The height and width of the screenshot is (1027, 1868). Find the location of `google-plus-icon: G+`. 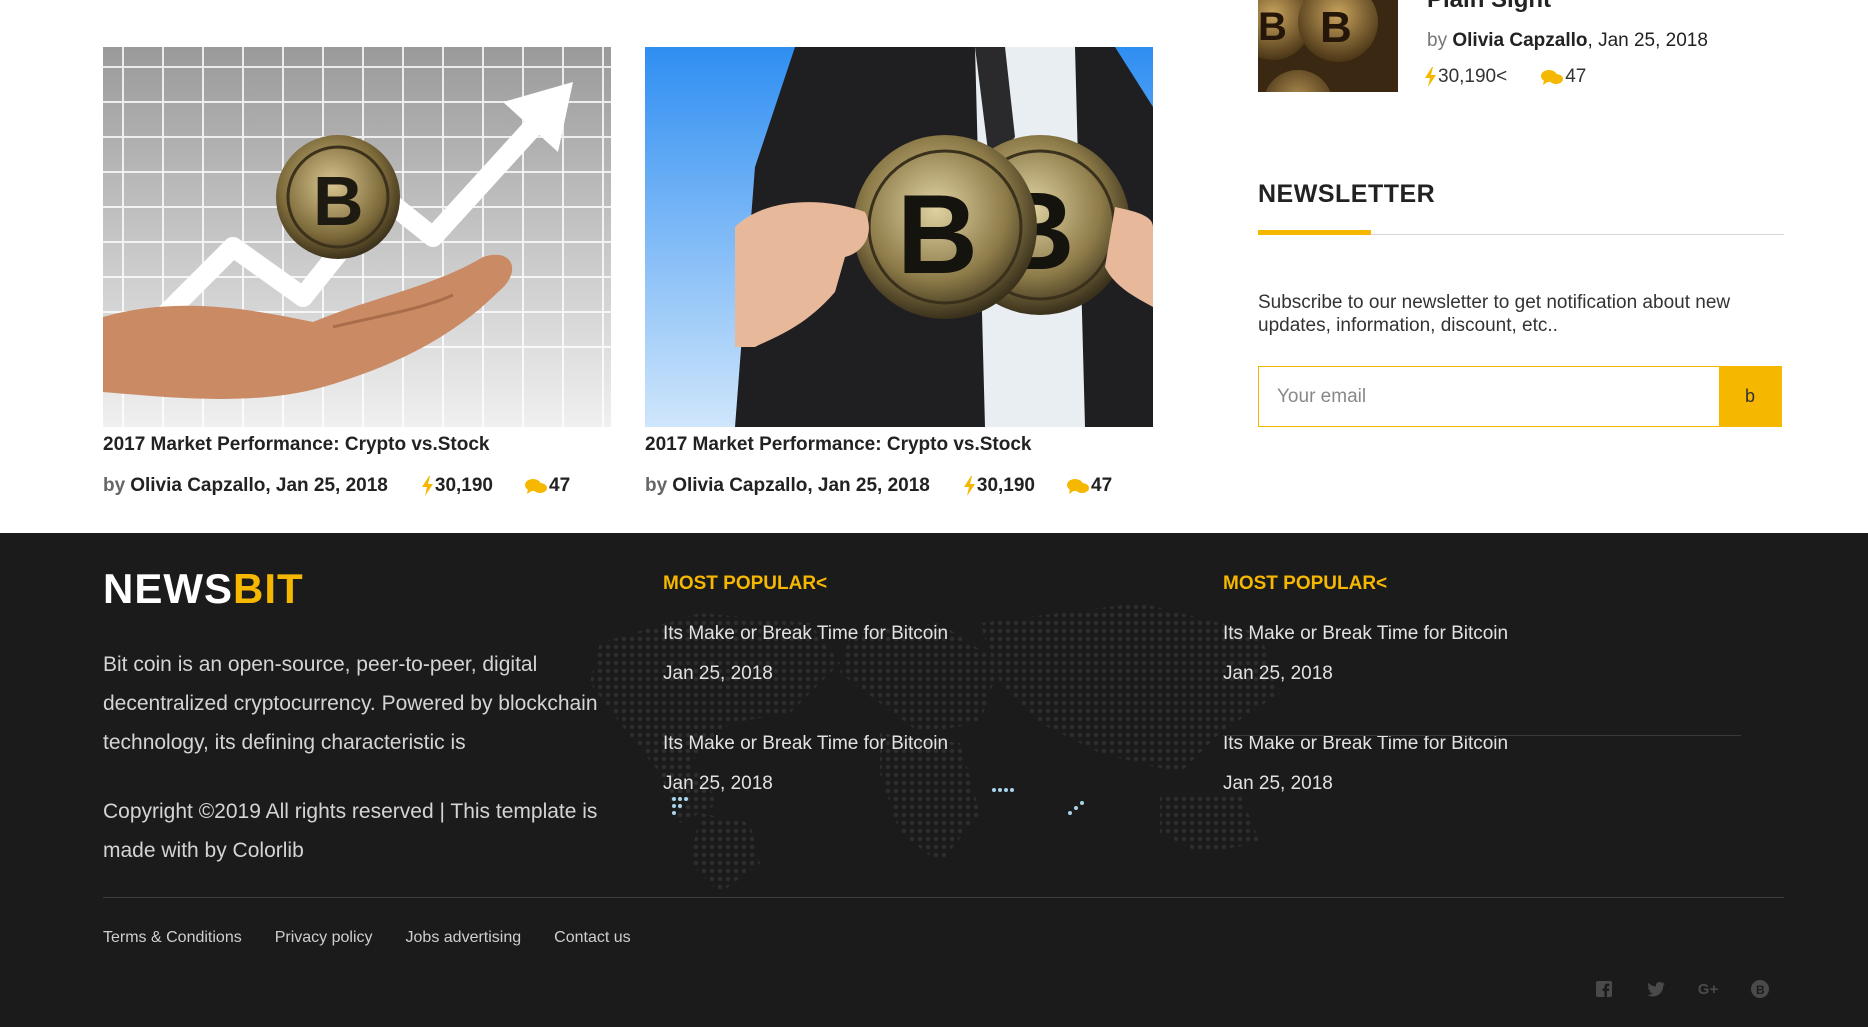

google-plus-icon: G+ is located at coordinates (1708, 989).